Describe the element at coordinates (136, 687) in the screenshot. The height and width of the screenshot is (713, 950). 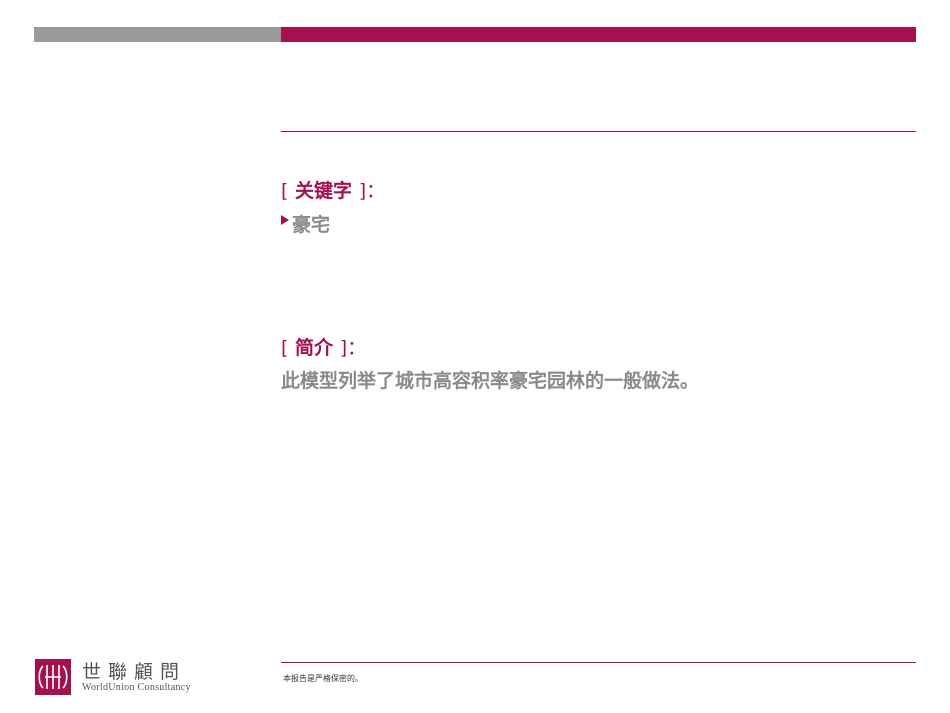
I see `logo-english-name: WorldUnion Consultancy` at that location.